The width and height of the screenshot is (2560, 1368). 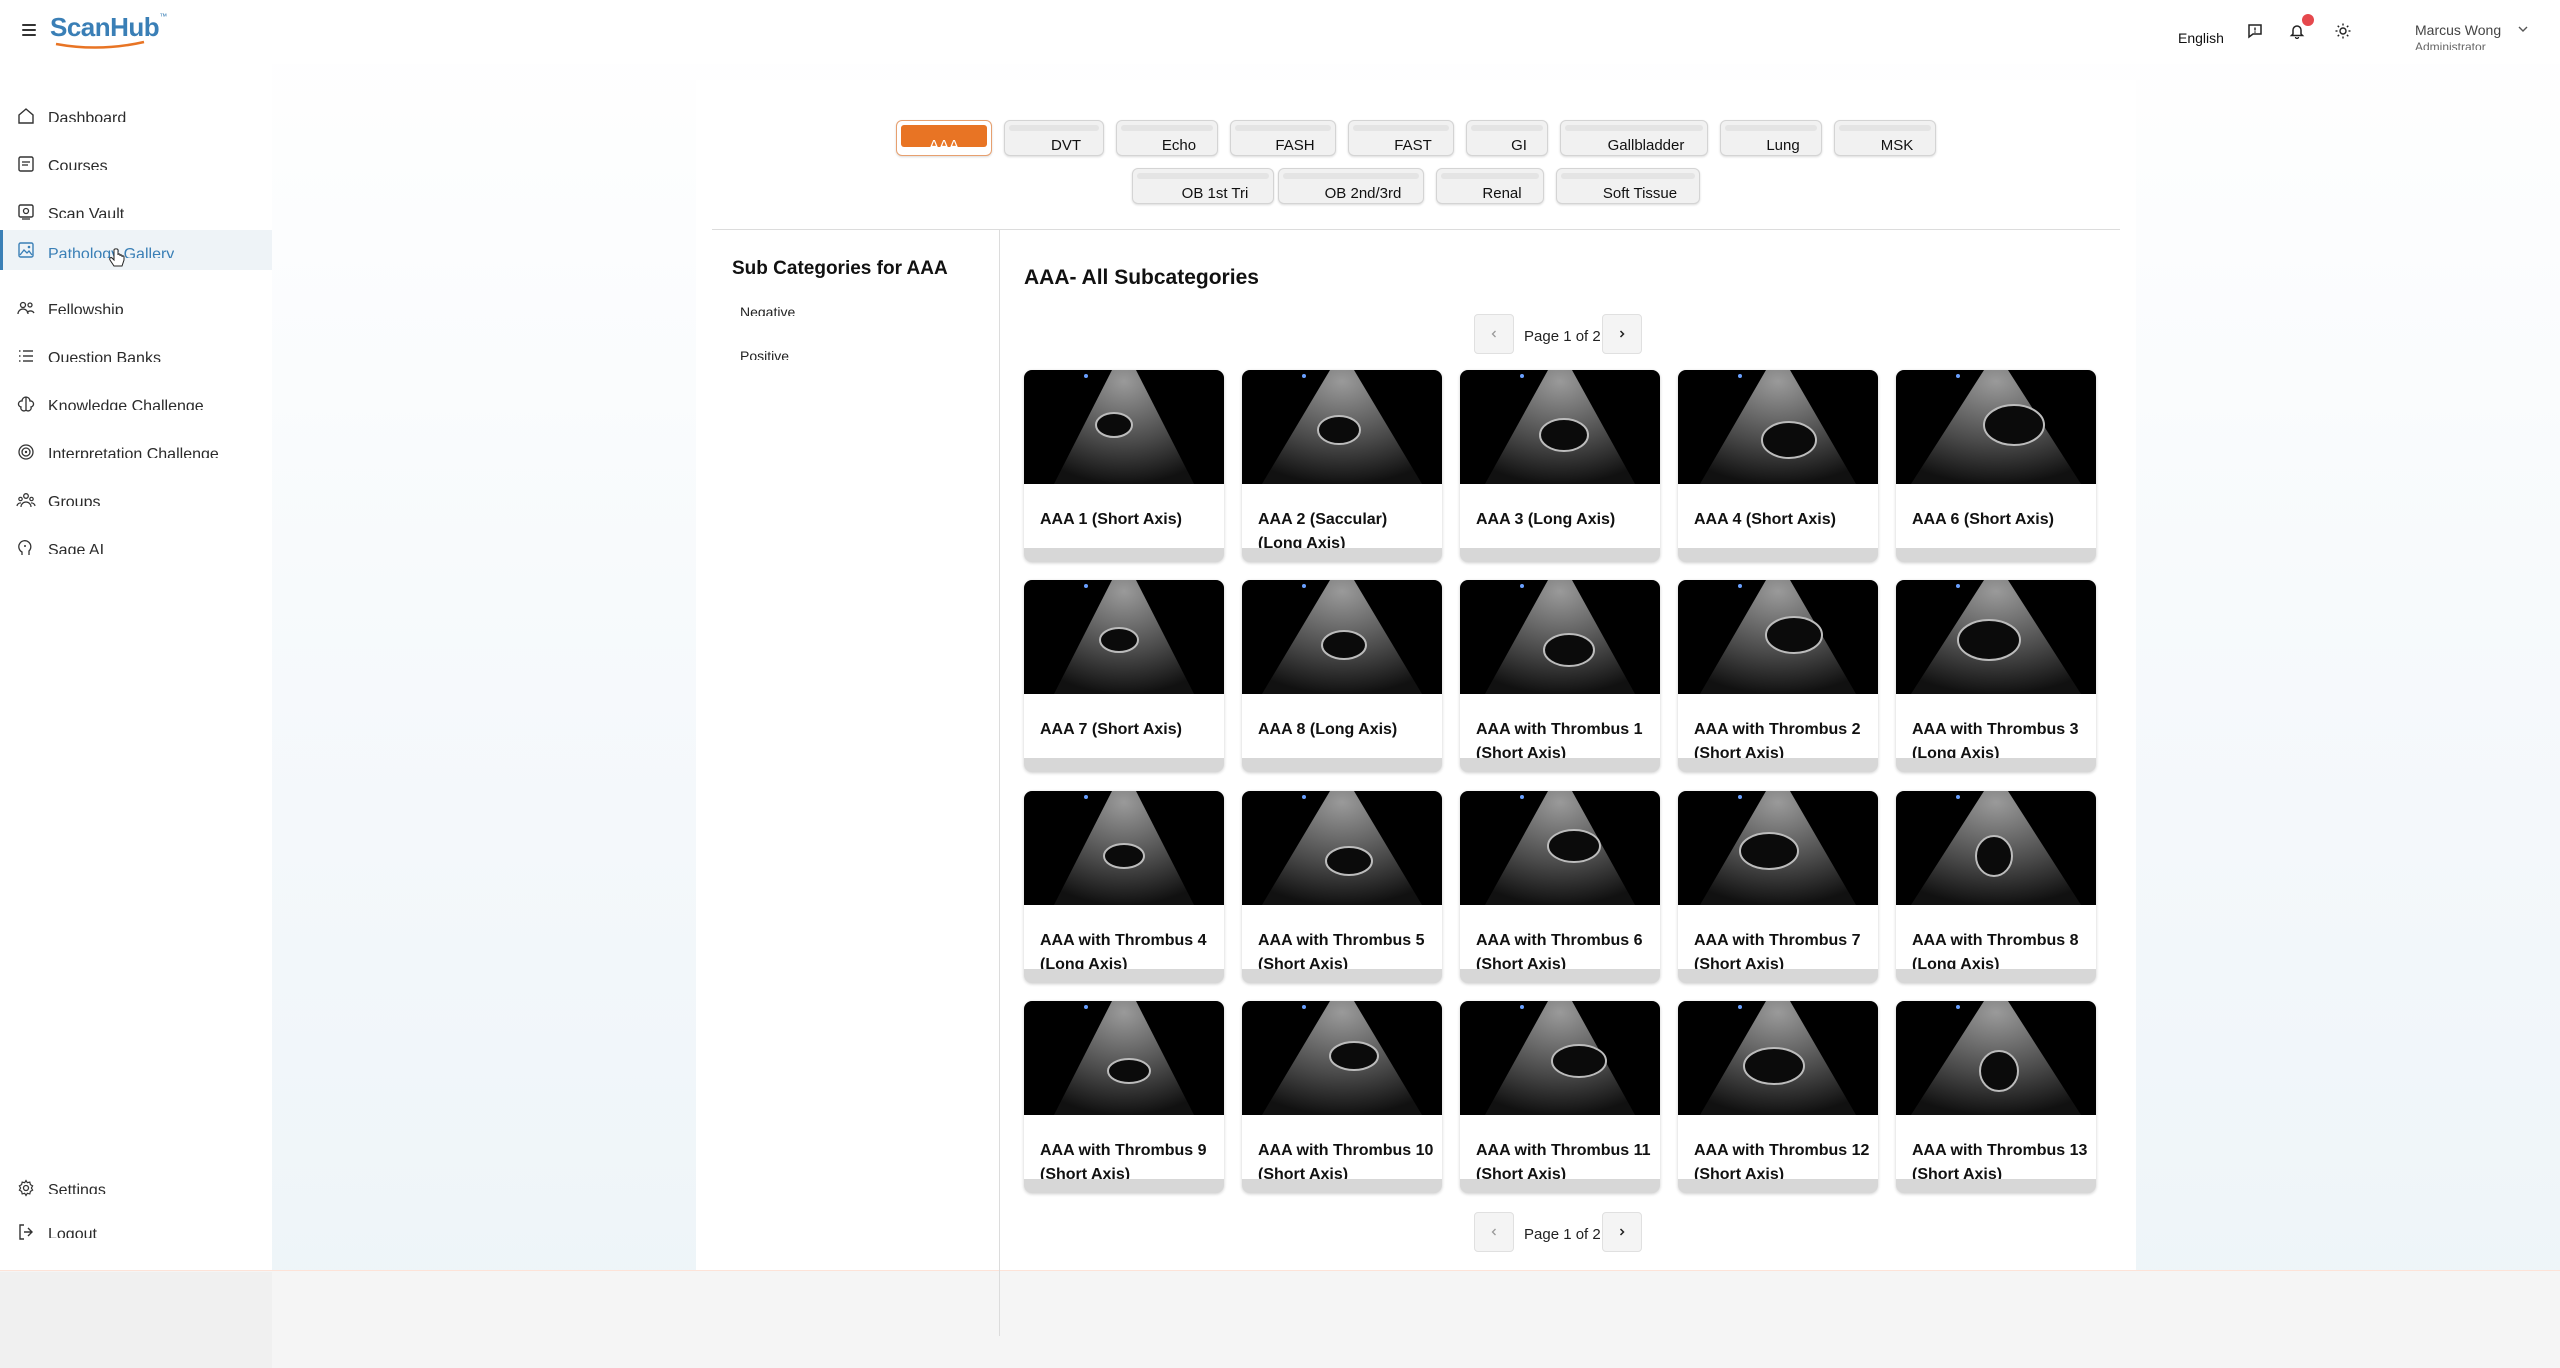 What do you see at coordinates (1401, 138) in the screenshot?
I see `category-button-fast: FAST` at bounding box center [1401, 138].